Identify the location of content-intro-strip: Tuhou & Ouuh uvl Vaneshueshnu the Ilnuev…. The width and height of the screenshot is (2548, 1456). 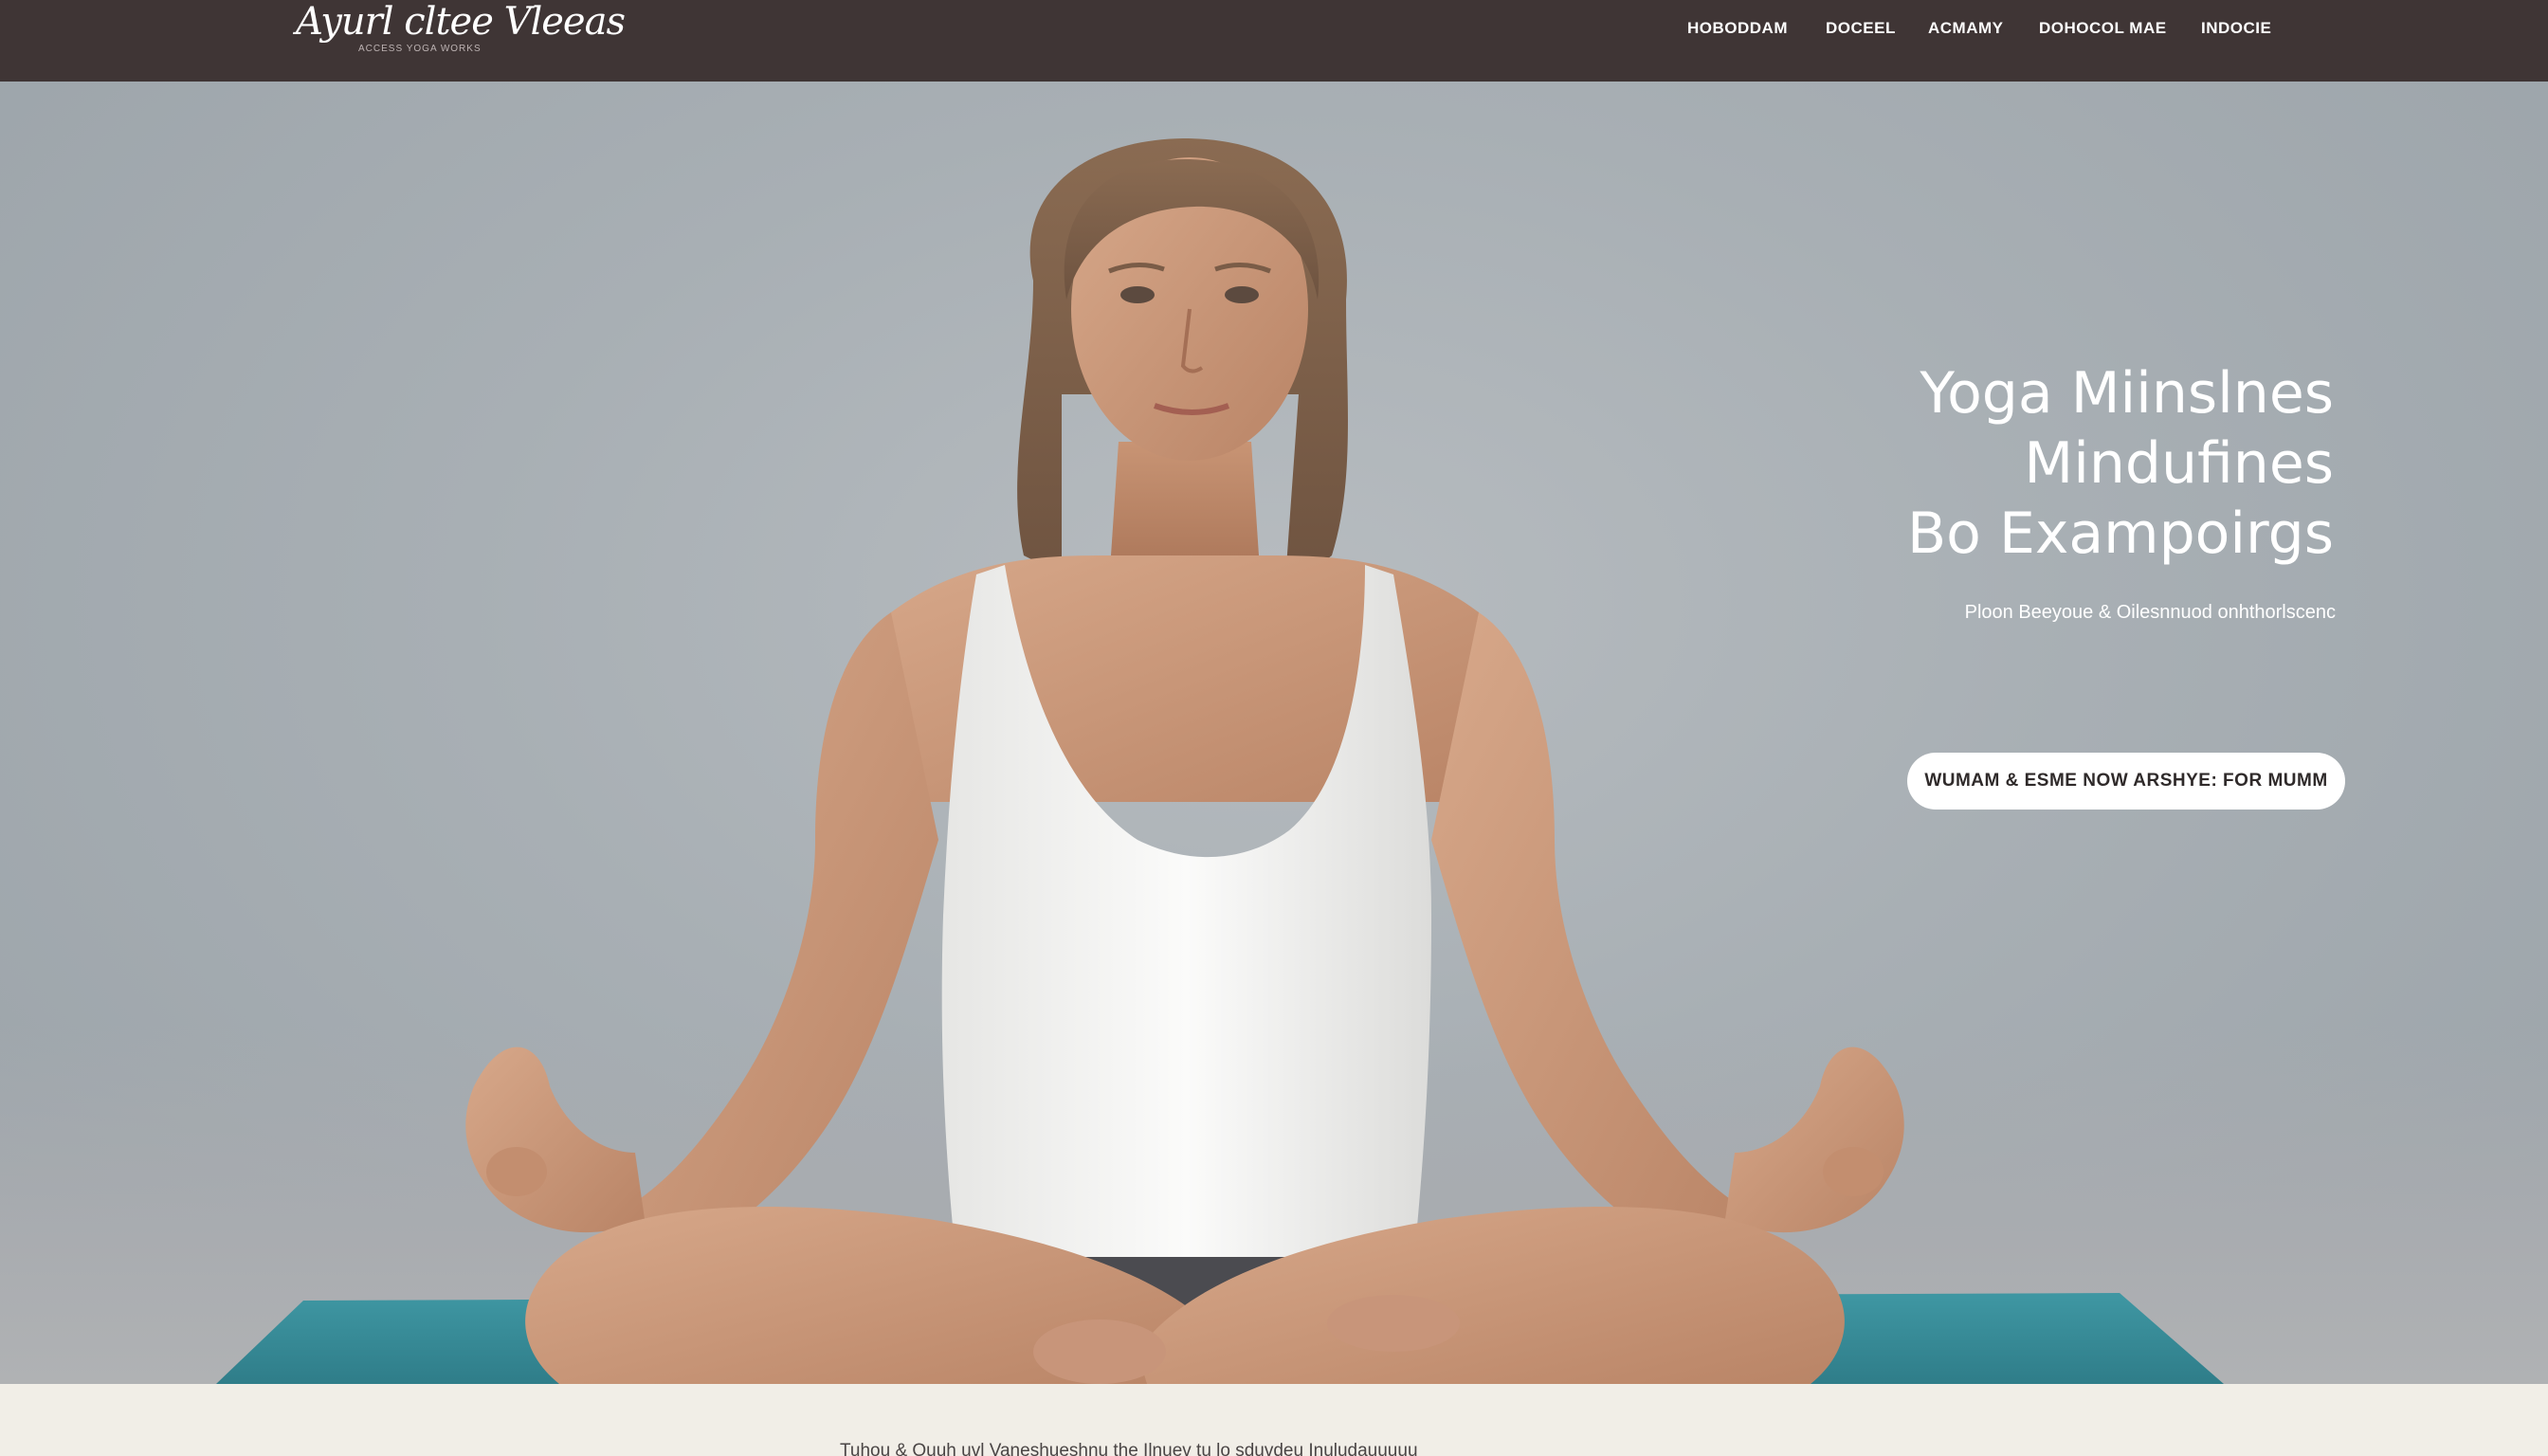
(1274, 1420).